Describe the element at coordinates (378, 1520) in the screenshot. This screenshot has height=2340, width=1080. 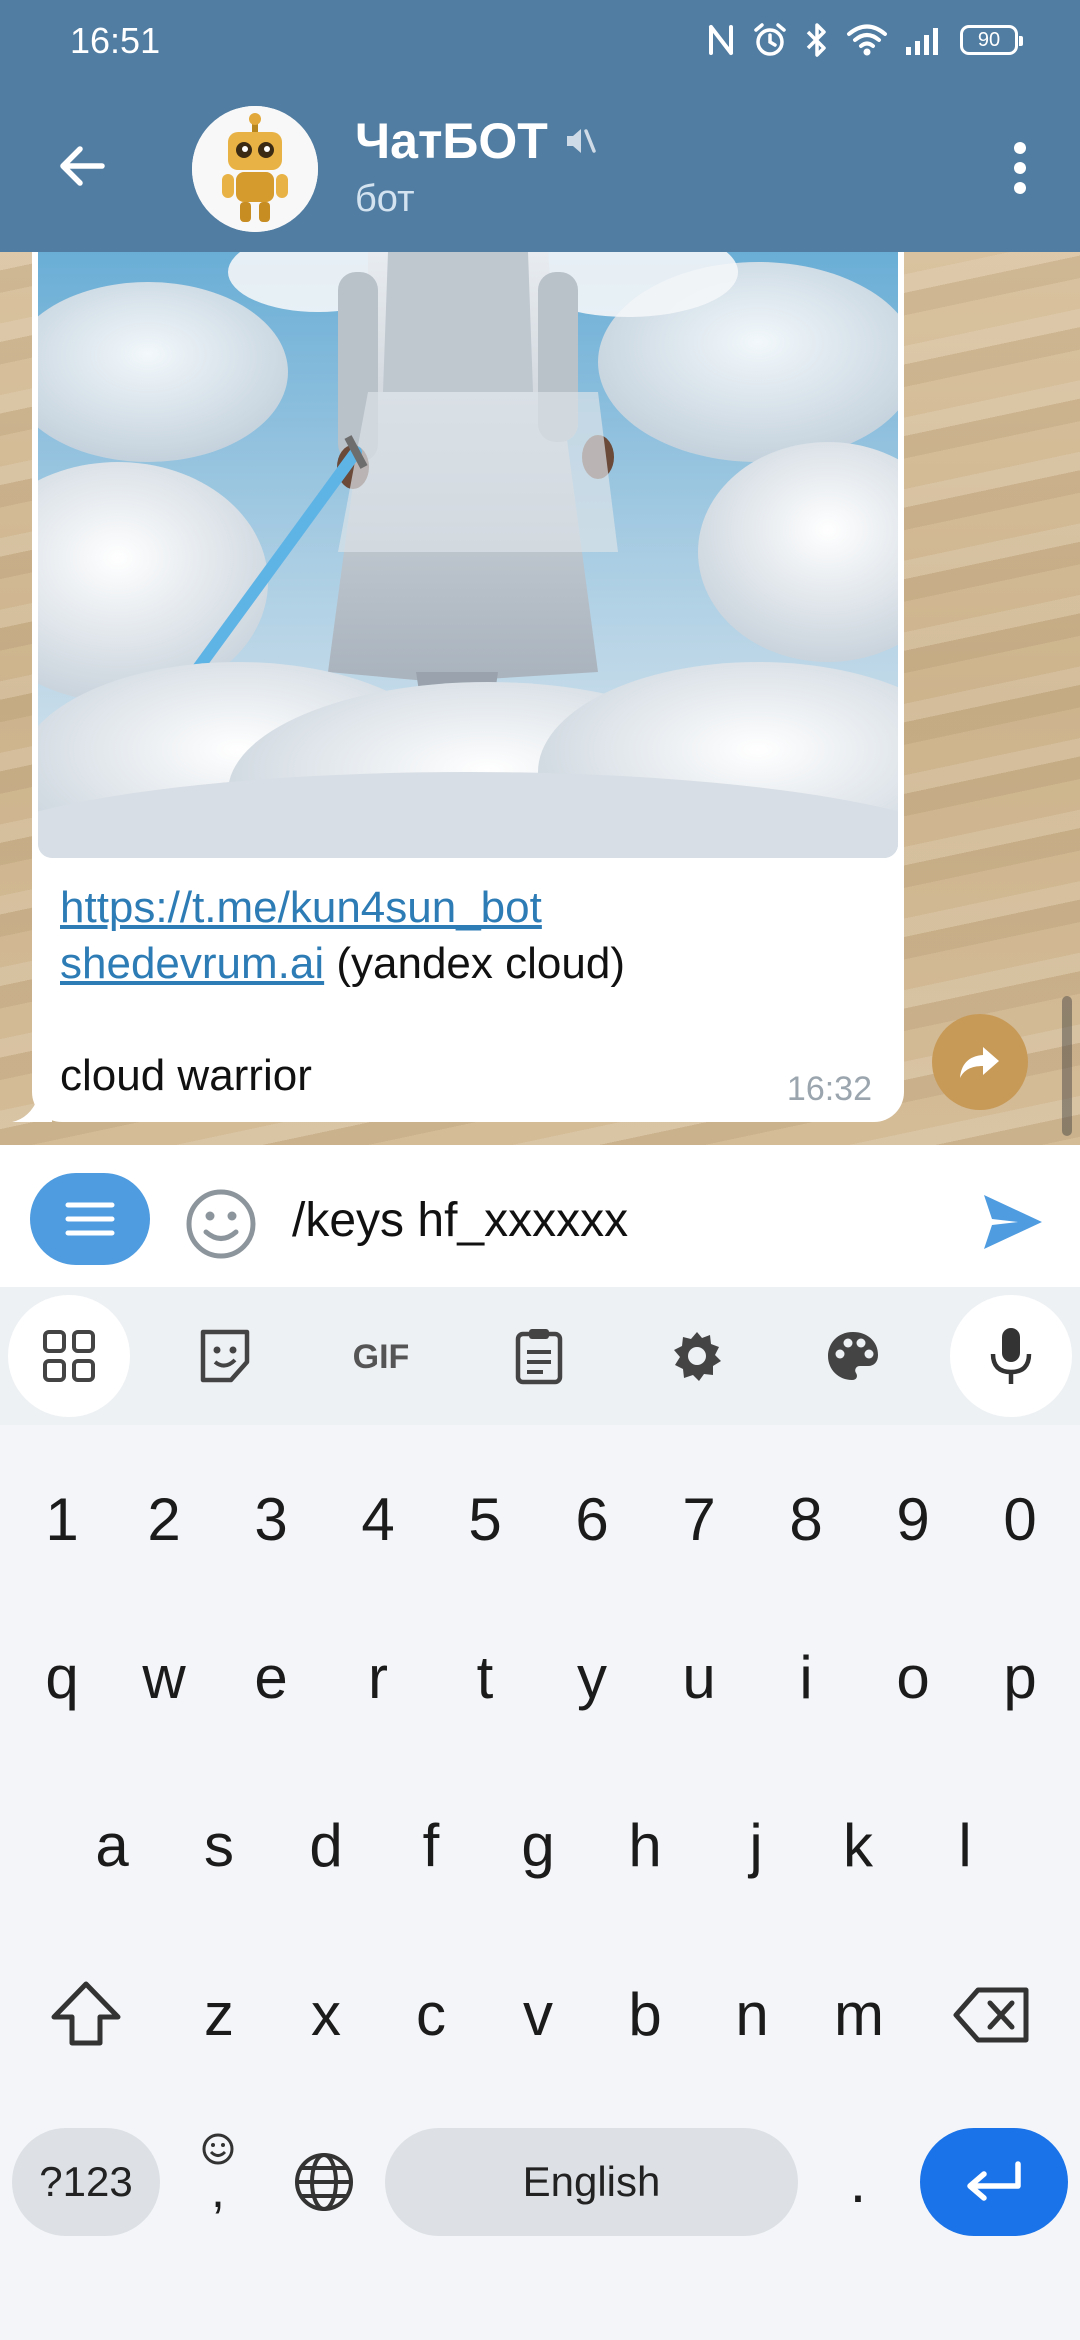
I see `key-4: 4` at that location.